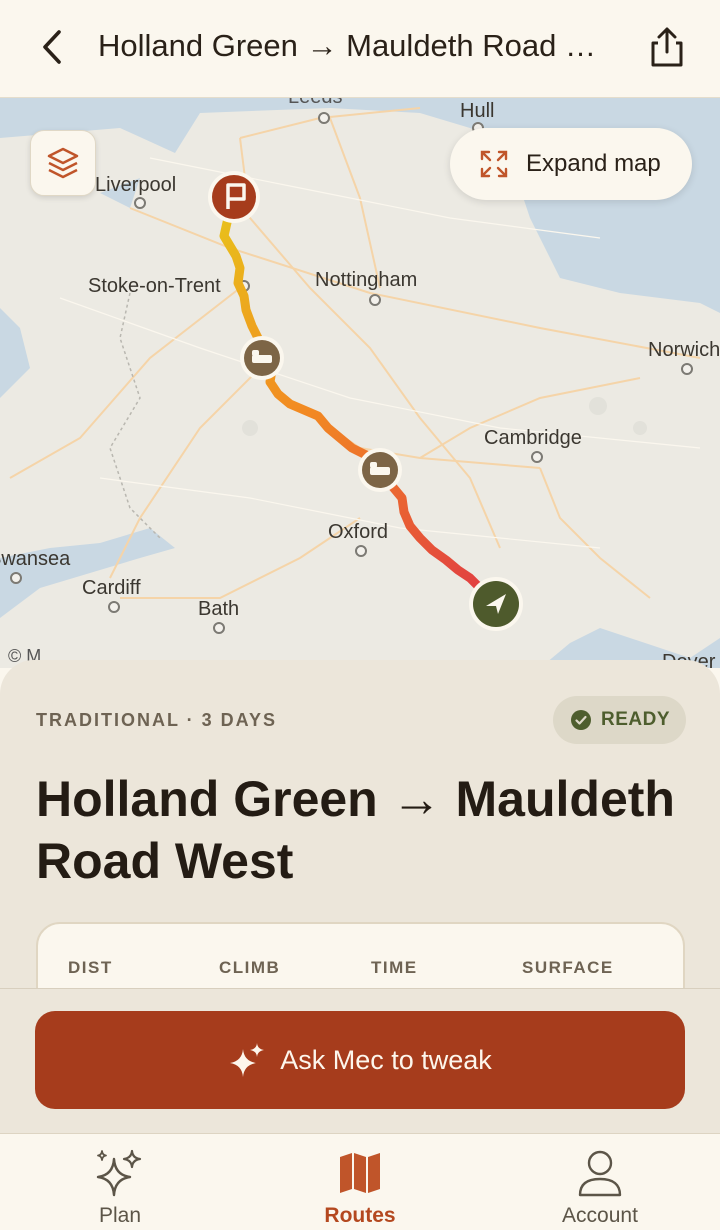 The width and height of the screenshot is (720, 1230). What do you see at coordinates (90, 967) in the screenshot?
I see `stat-header-dist: DIST` at bounding box center [90, 967].